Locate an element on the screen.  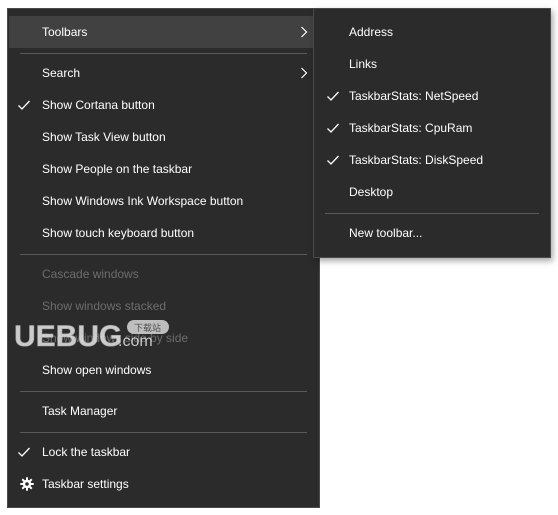
menu-item-show-cortana-button: Show Cortana button is located at coordinates (163, 105).